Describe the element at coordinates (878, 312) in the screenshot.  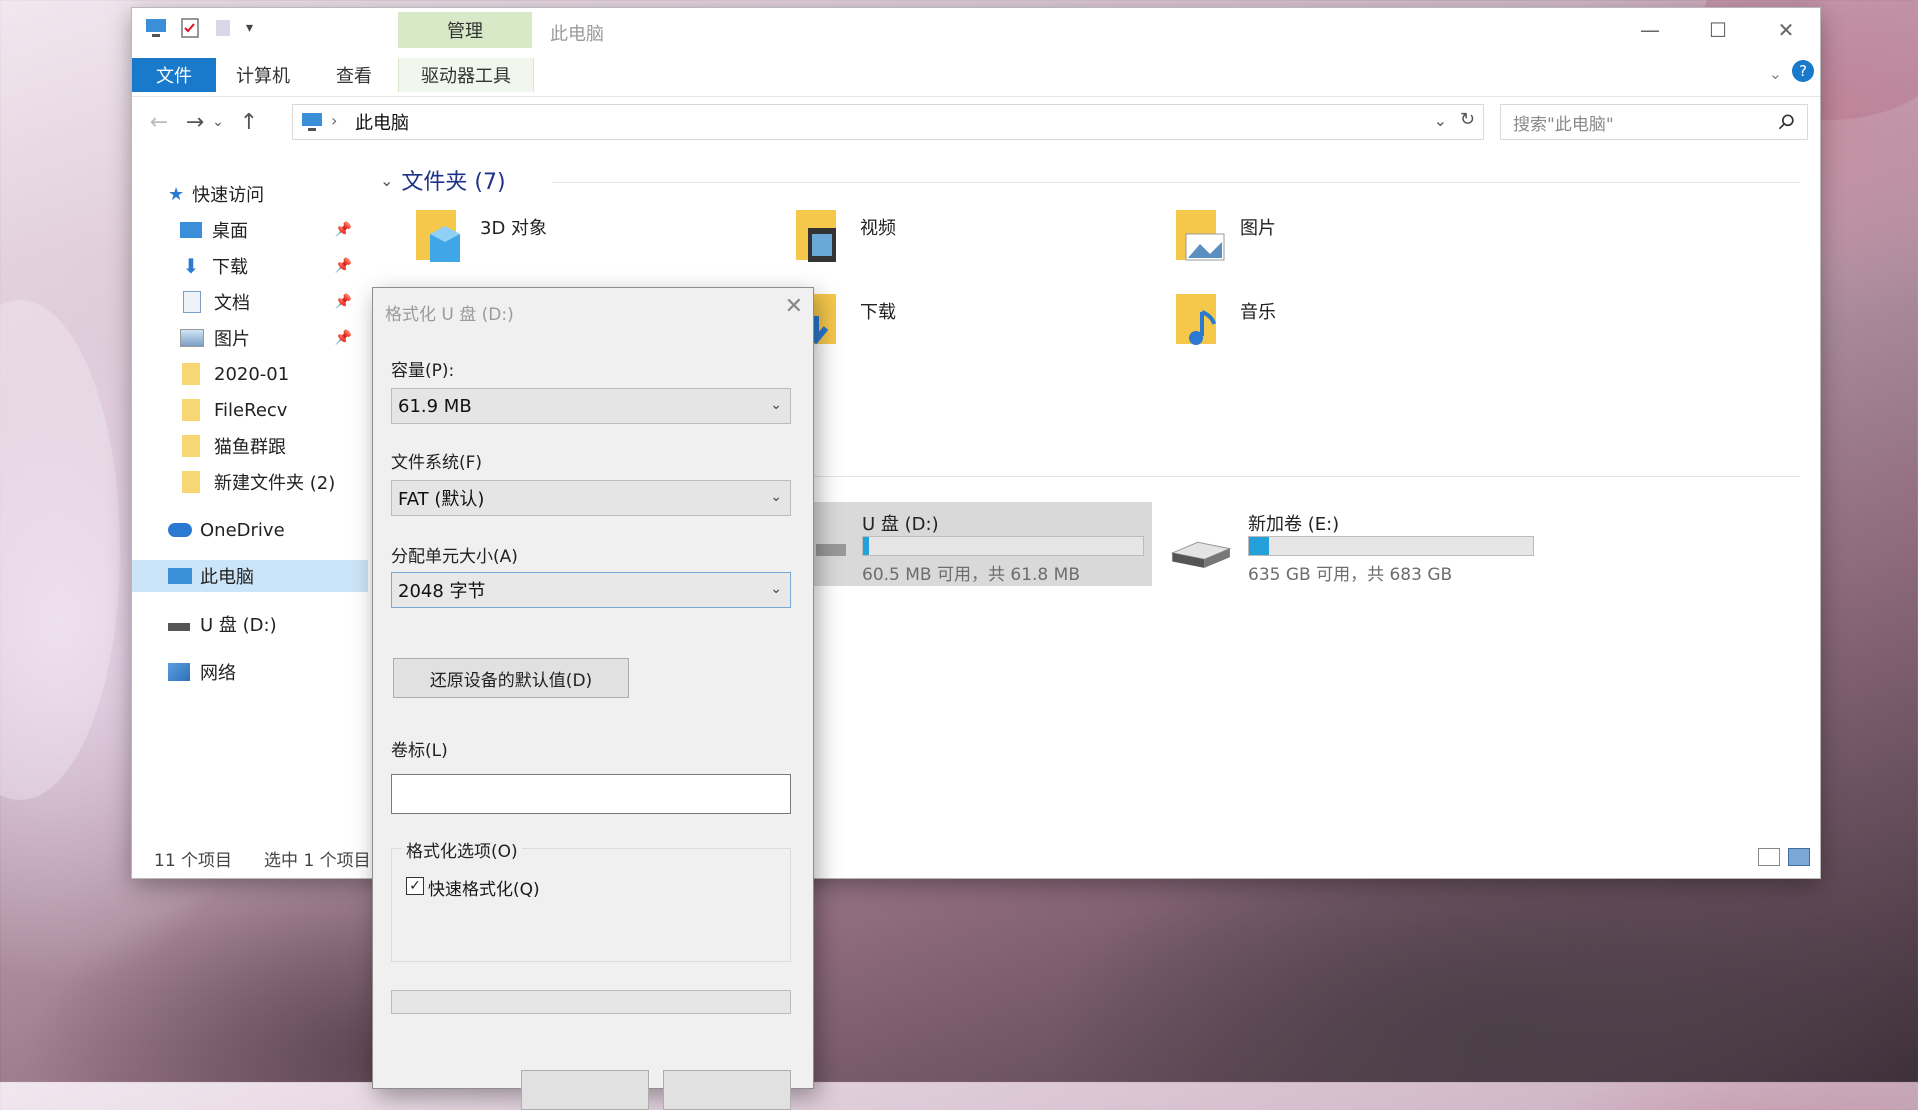
I see `folder-label: 下载` at that location.